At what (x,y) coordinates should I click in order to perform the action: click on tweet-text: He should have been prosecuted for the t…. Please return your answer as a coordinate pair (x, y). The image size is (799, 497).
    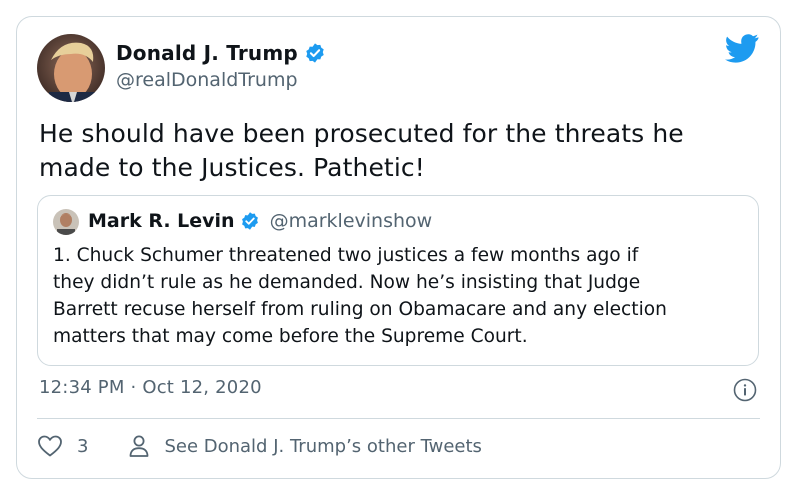
    Looking at the image, I should click on (399, 151).